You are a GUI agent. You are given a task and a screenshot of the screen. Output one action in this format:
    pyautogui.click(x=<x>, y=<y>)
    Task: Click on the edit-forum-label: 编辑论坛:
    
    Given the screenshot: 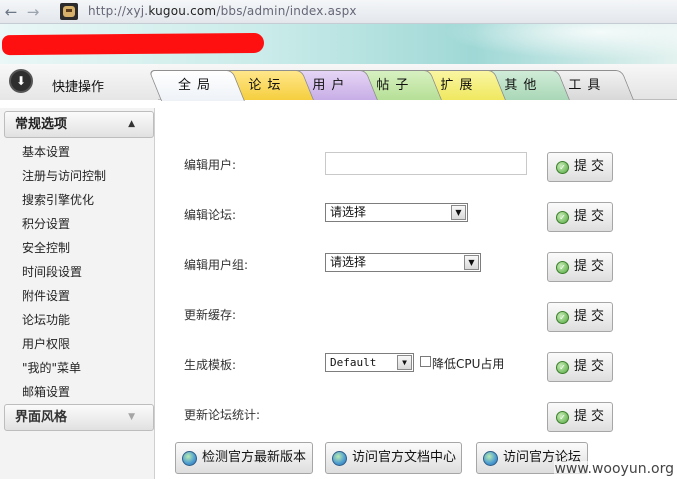 What is the action you would take?
    pyautogui.click(x=210, y=215)
    